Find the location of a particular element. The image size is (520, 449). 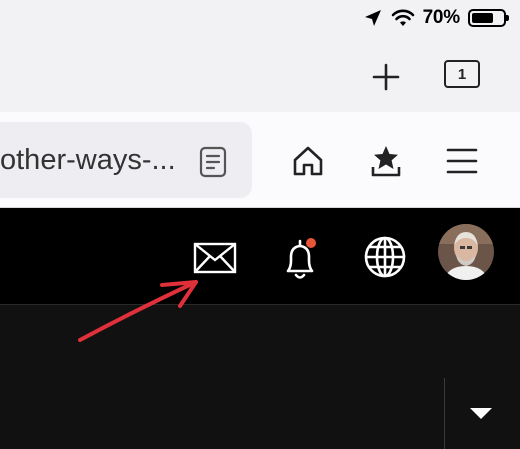

bookmark-star-icon is located at coordinates (386, 161).